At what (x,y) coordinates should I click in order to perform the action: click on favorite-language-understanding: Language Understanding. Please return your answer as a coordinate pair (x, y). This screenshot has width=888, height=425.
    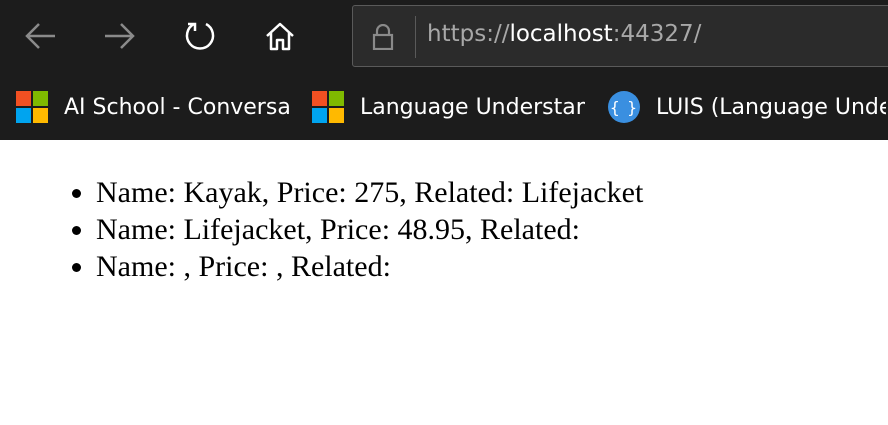
    Looking at the image, I should click on (448, 107).